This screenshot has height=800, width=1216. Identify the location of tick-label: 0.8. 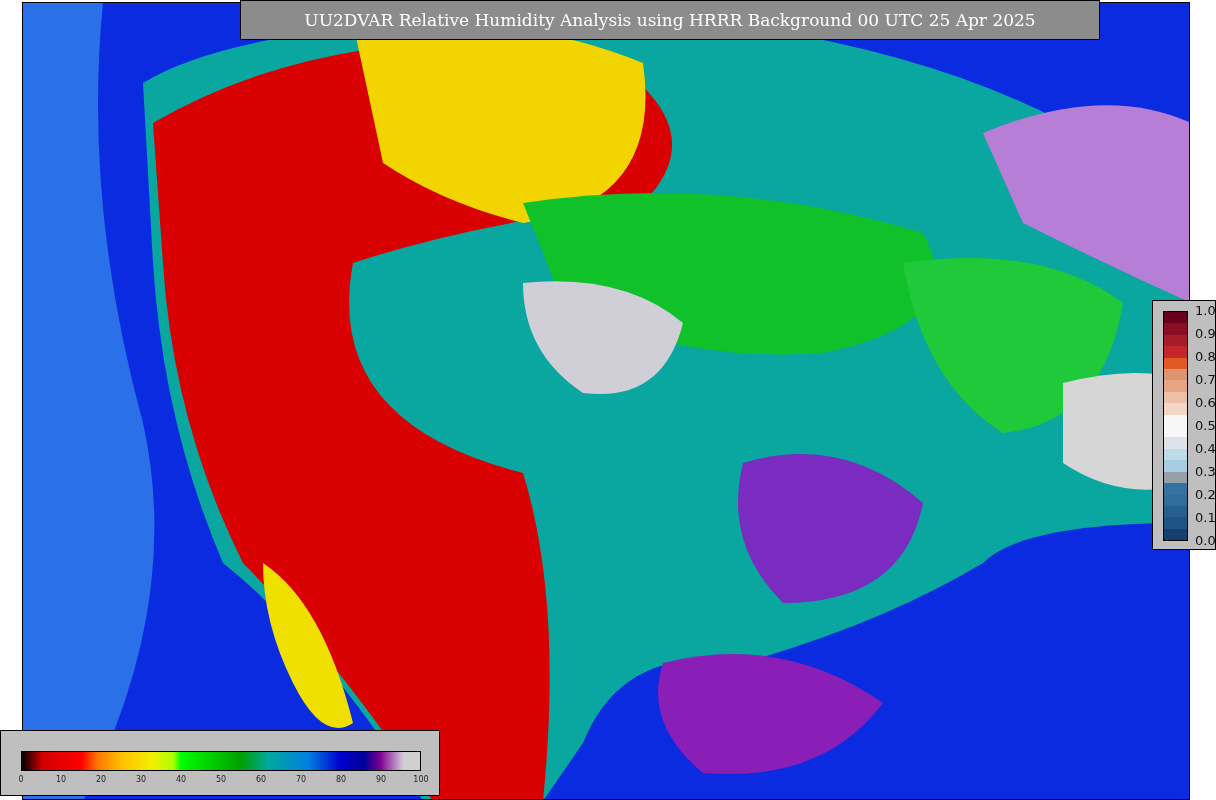
(1205, 357).